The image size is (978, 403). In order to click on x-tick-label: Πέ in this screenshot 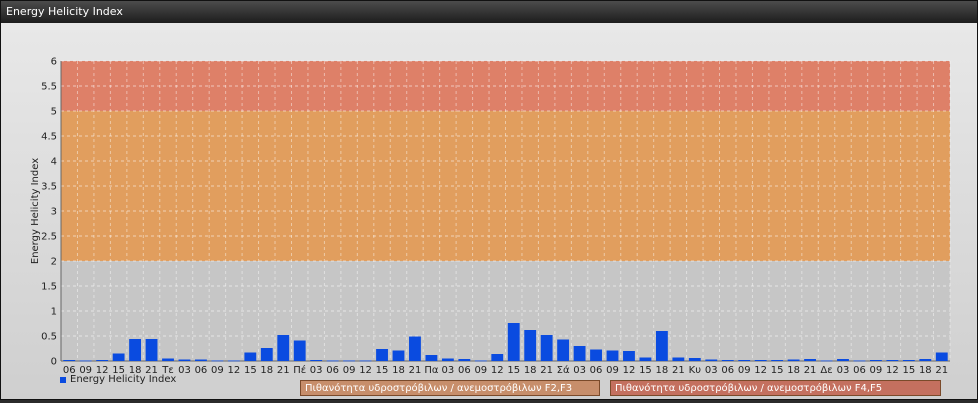, I will do `click(299, 370)`.